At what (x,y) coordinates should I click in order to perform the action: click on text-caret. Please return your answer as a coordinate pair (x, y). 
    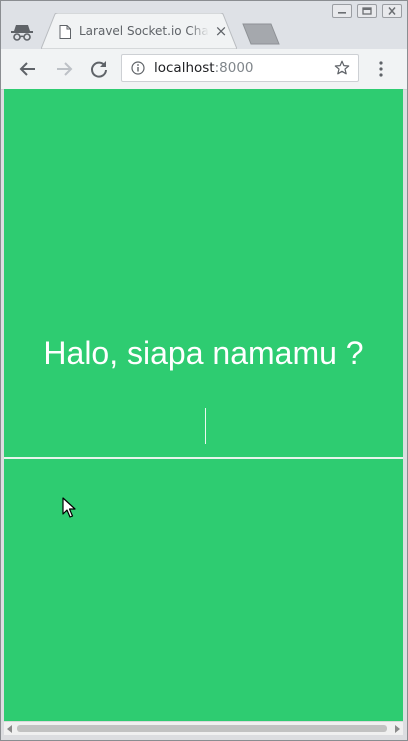
    Looking at the image, I should click on (205, 426).